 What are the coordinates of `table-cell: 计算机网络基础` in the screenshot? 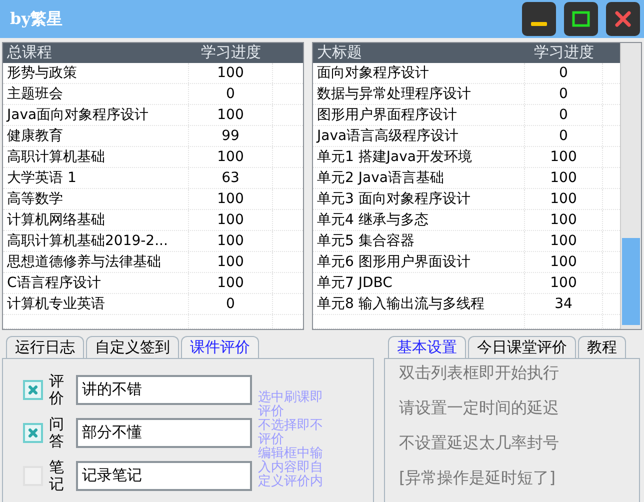 It's located at (96, 220).